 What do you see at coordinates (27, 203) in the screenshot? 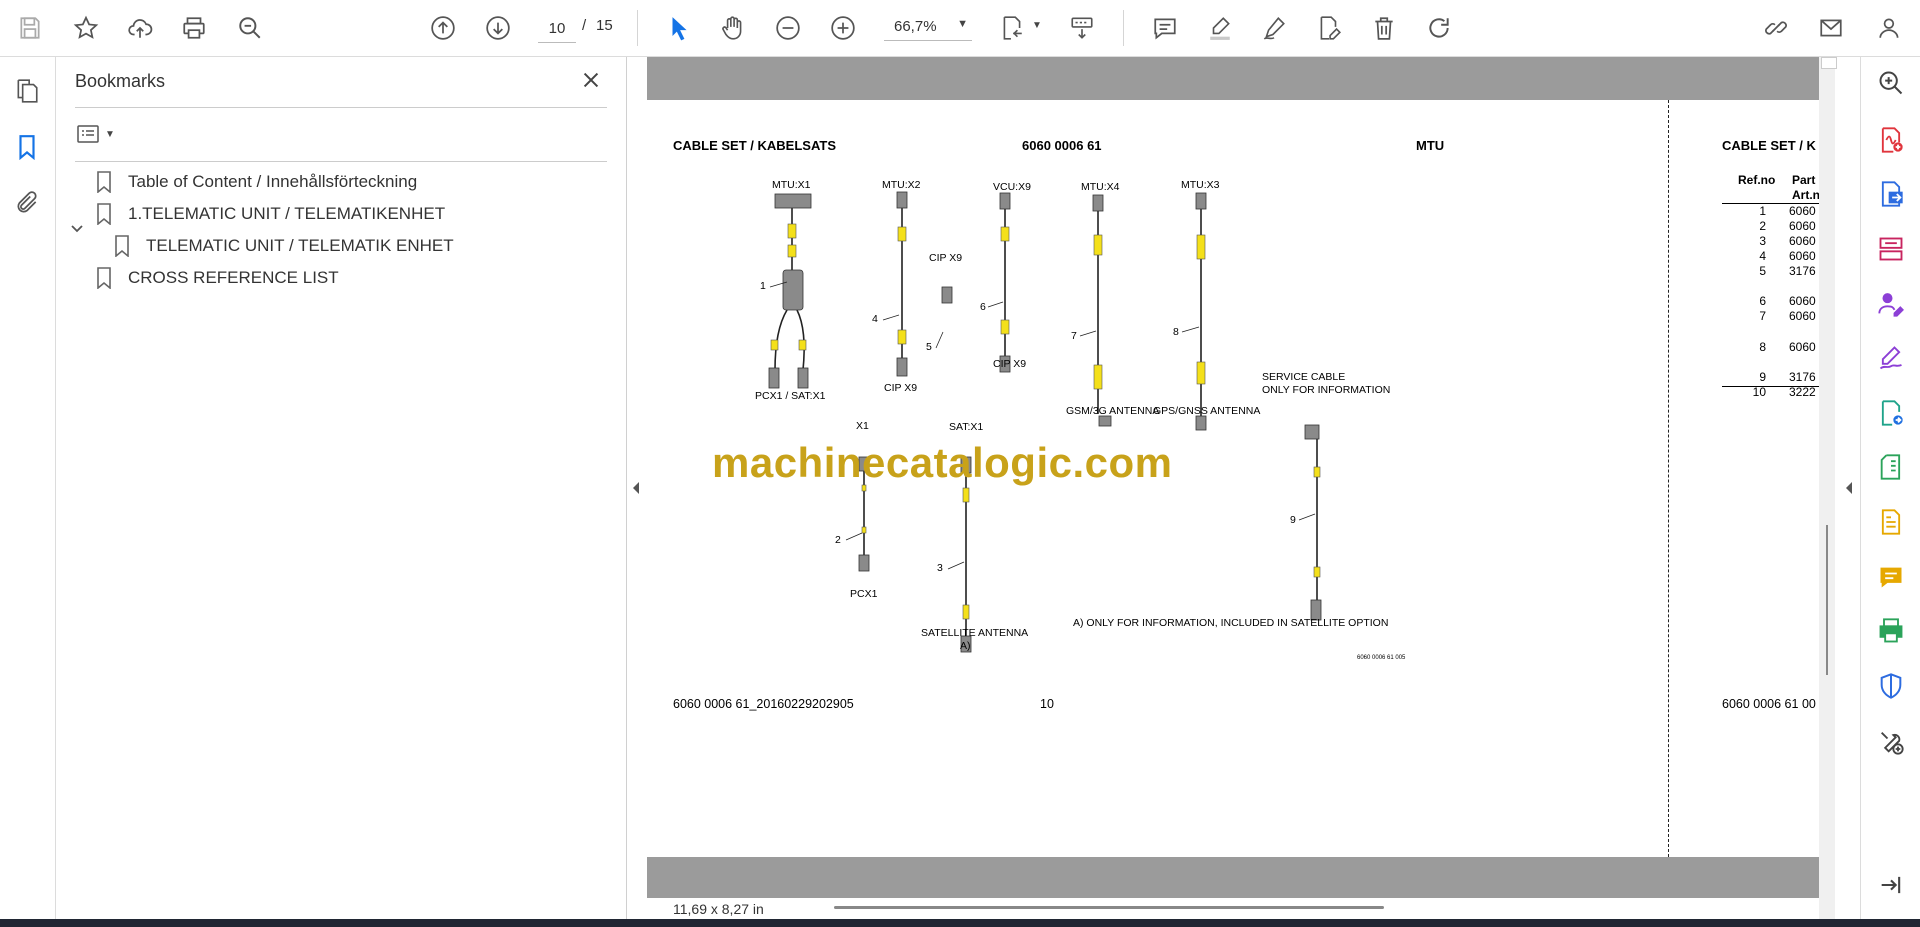
I see `attachments-icon` at bounding box center [27, 203].